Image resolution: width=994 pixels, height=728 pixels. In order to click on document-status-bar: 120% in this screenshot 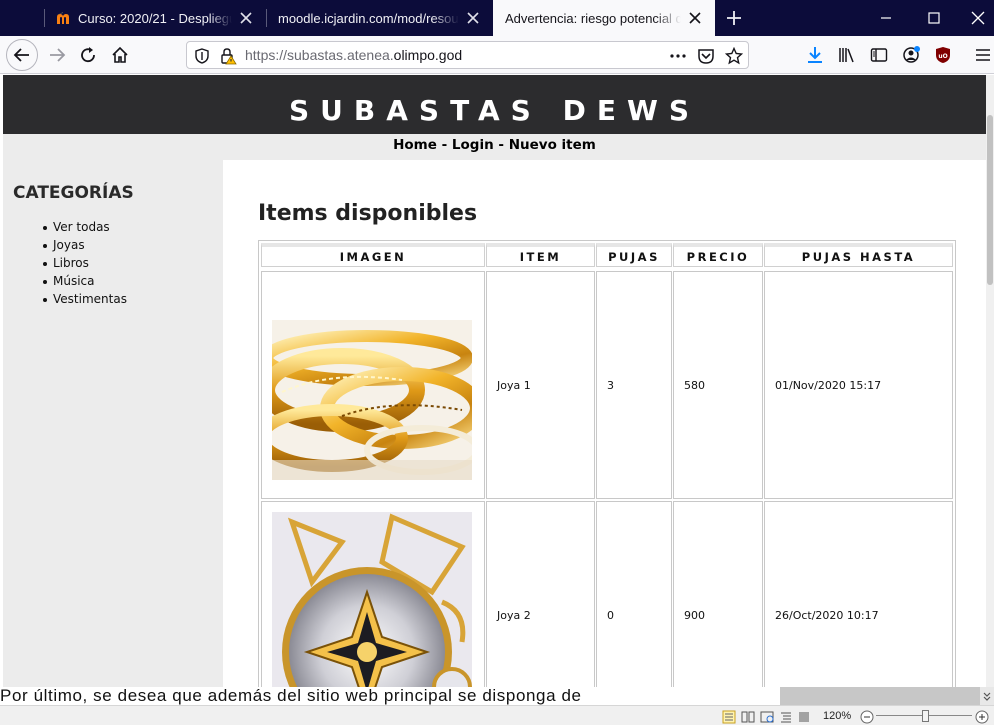, I will do `click(497, 715)`.